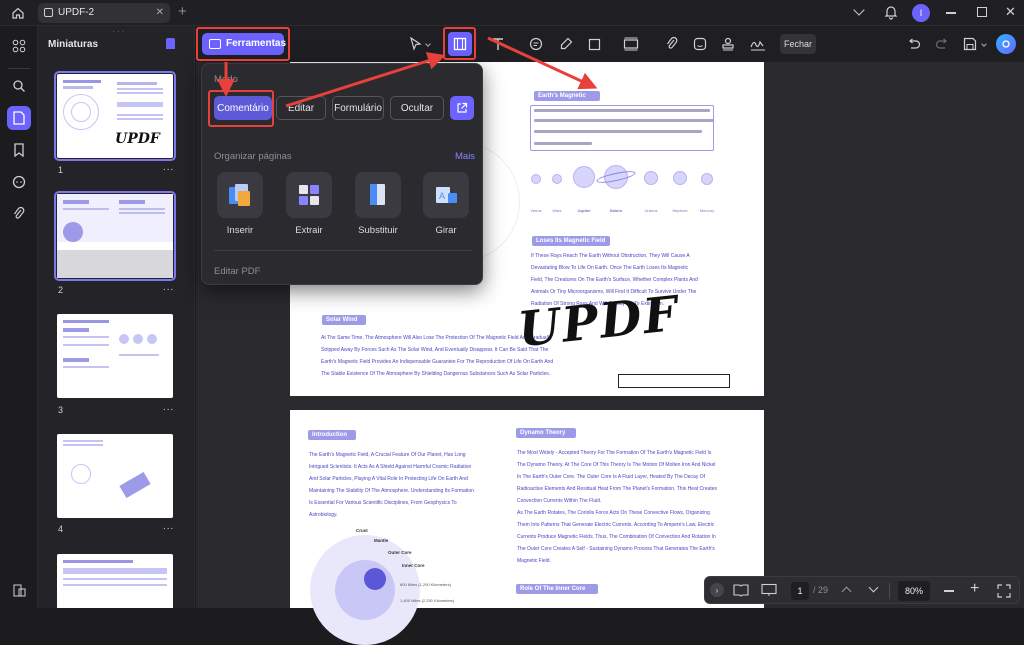  I want to click on page-total: / 29, so click(821, 590).